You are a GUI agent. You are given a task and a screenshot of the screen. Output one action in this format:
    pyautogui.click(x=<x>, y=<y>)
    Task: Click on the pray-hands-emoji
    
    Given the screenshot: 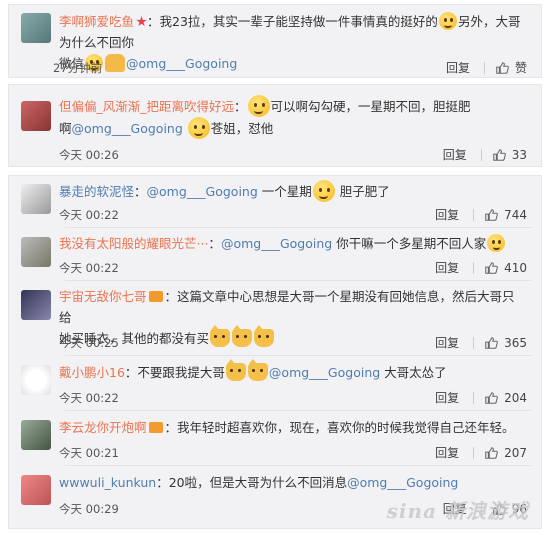 What is the action you would take?
    pyautogui.click(x=115, y=63)
    